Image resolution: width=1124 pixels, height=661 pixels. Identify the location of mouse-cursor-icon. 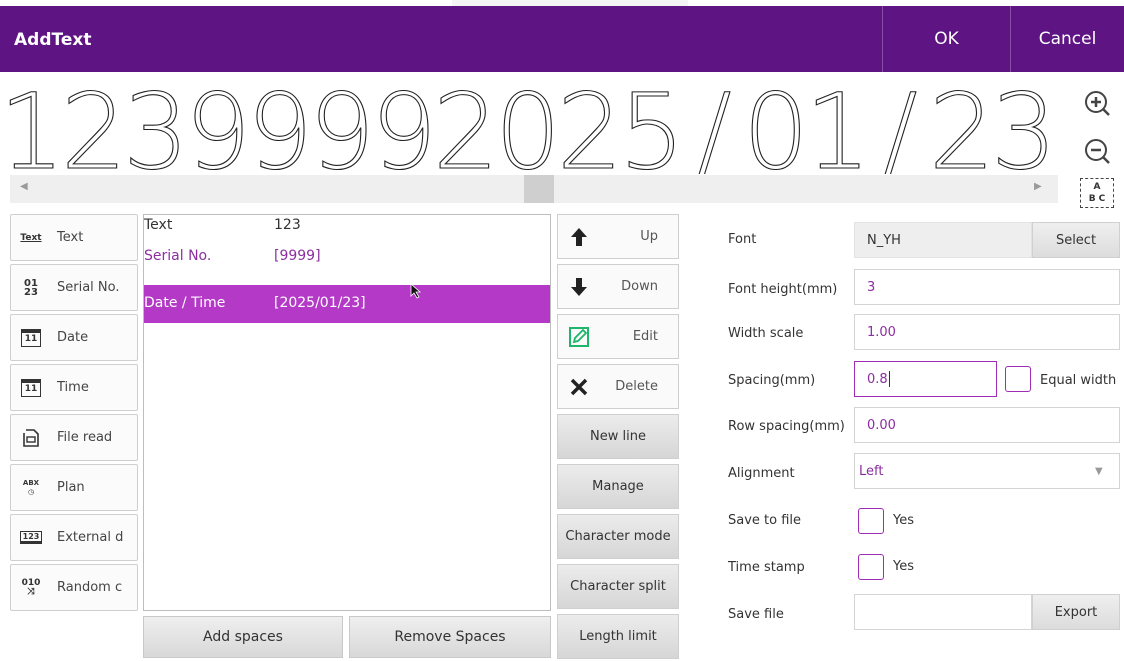
(416, 291).